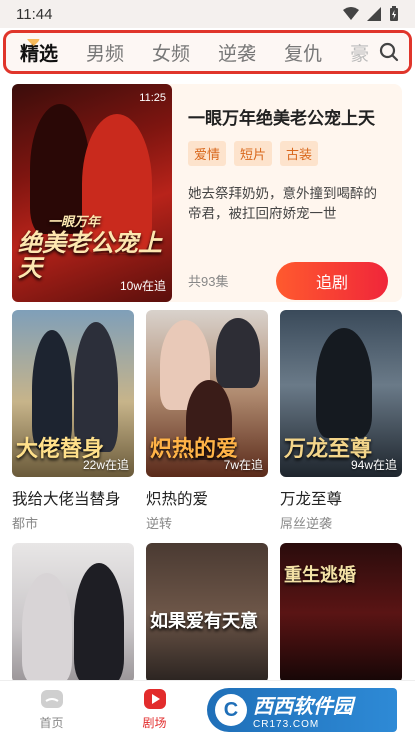  I want to click on tab-rich-family: 豪门, so click(359, 52).